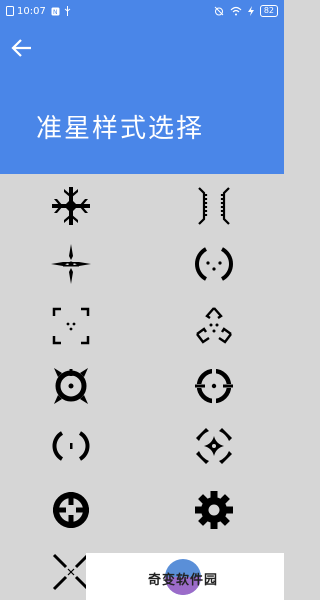 This screenshot has width=320, height=600. I want to click on snowflake-crosshair-icon, so click(71, 206).